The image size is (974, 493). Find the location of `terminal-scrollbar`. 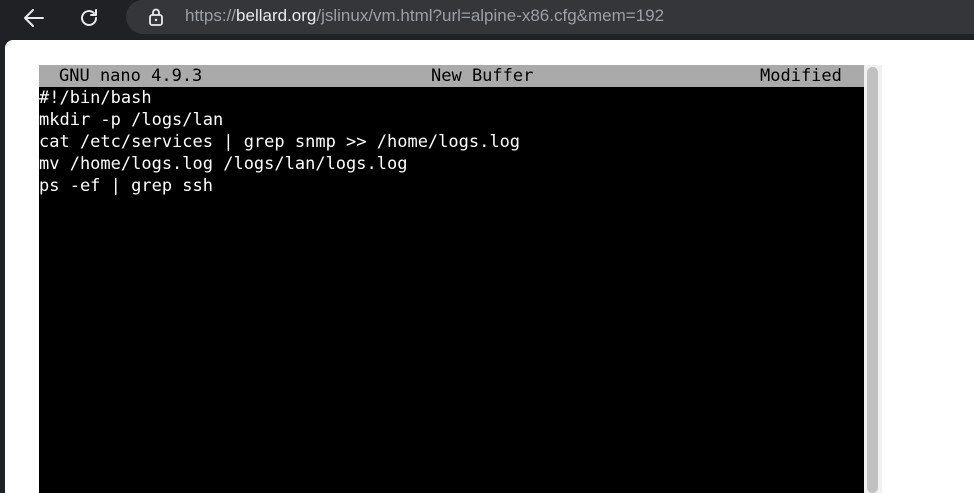

terminal-scrollbar is located at coordinates (873, 279).